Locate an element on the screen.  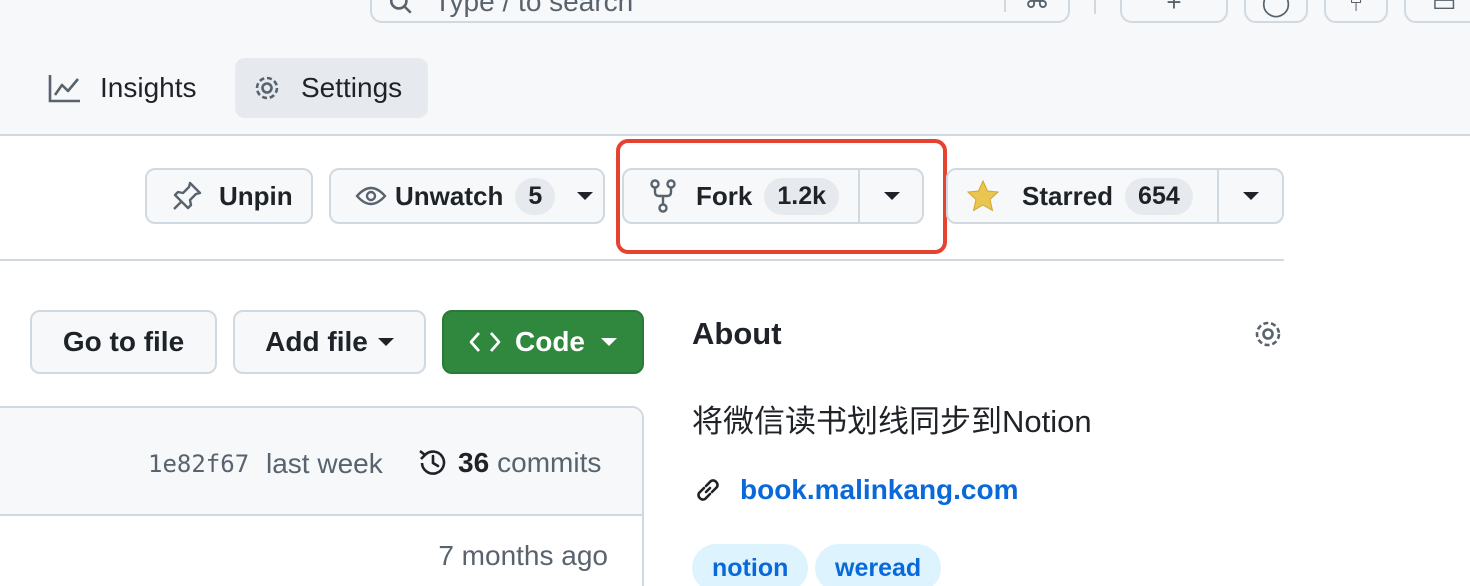
commit-time: last week is located at coordinates (324, 463).